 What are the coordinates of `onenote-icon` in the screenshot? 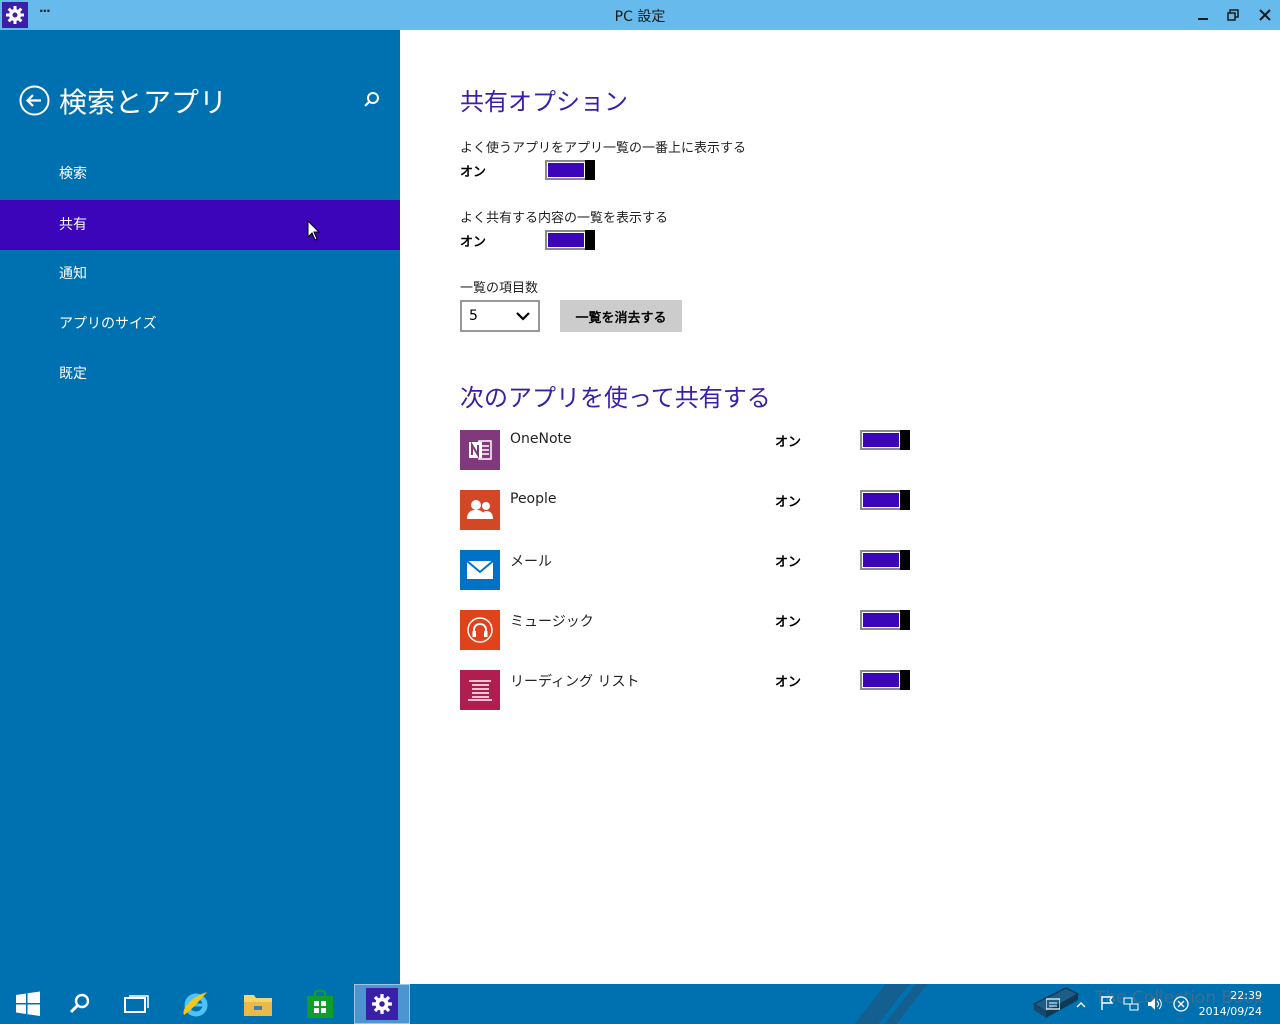 It's located at (480, 450).